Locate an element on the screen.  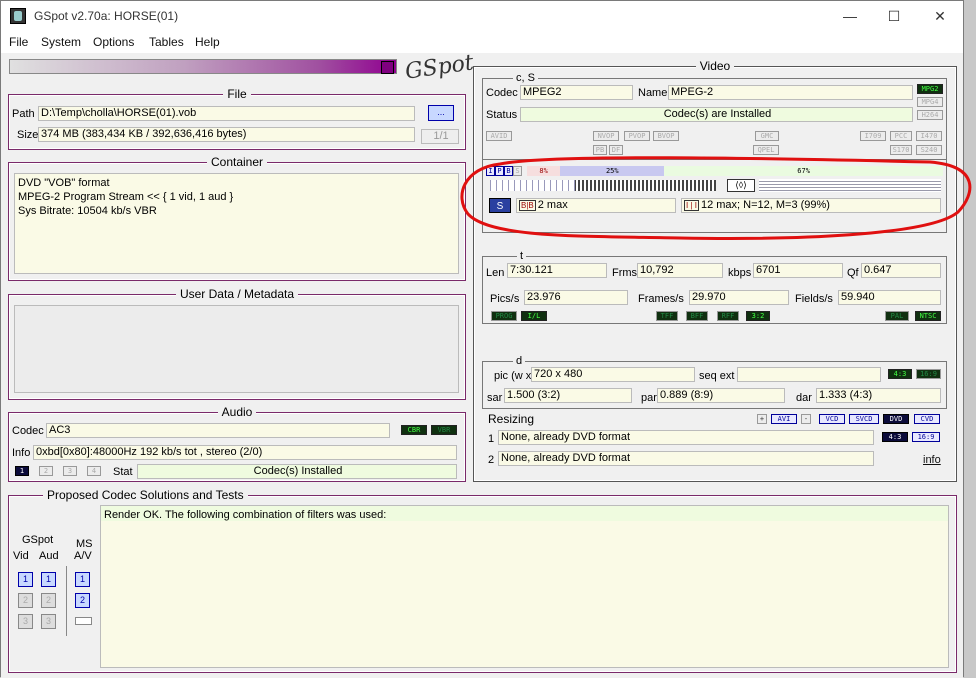
qf-field: 0.647 is located at coordinates (901, 270).